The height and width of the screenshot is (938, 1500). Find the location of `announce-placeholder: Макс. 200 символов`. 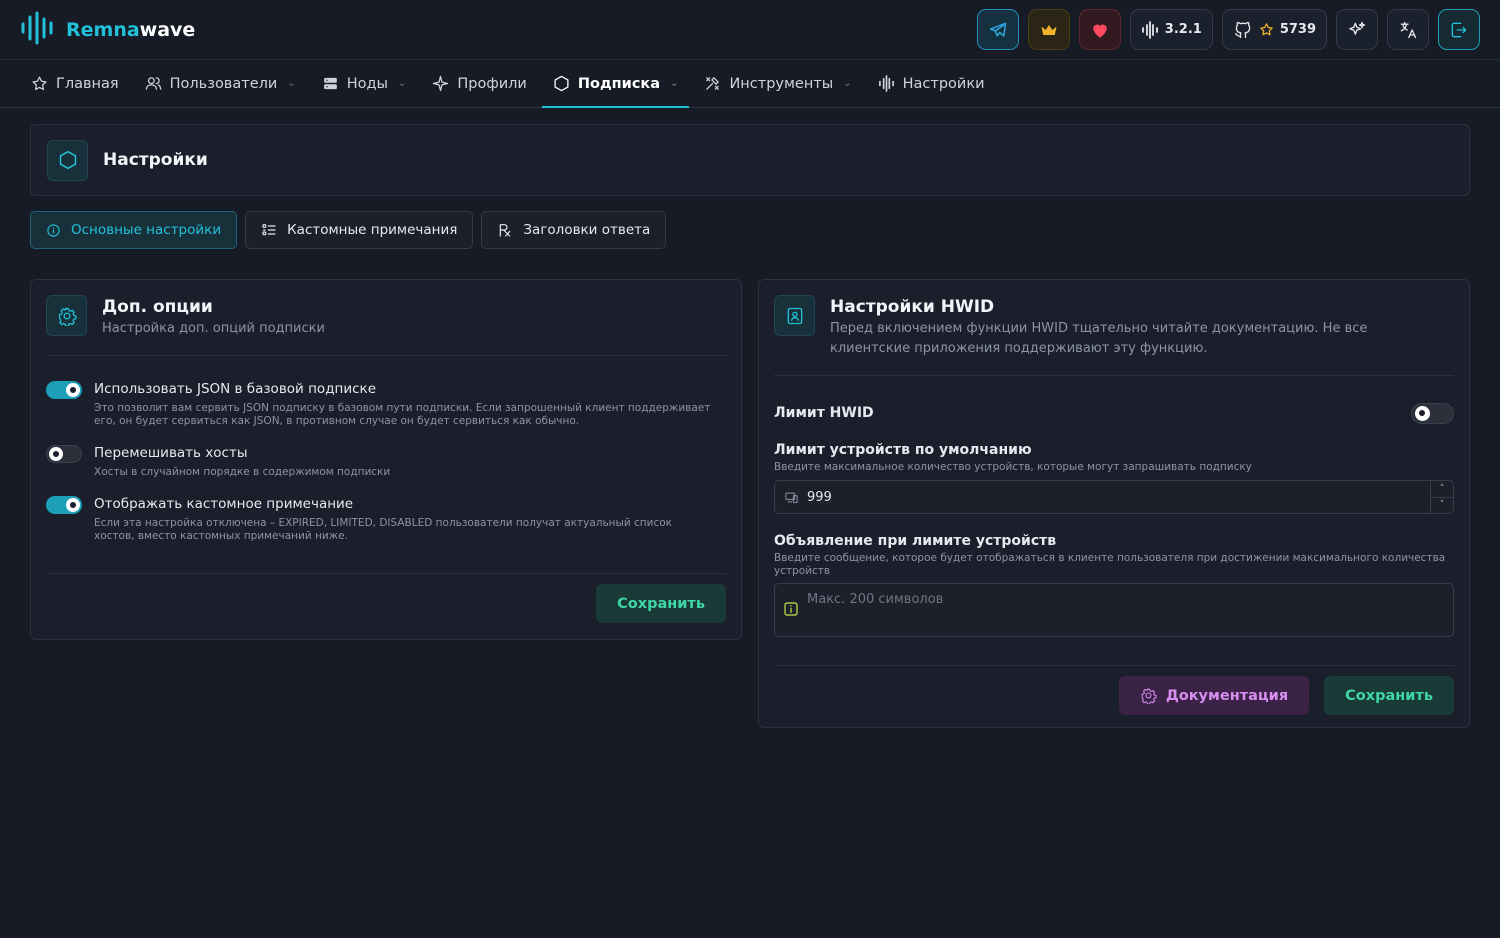

announce-placeholder: Макс. 200 символов is located at coordinates (875, 599).